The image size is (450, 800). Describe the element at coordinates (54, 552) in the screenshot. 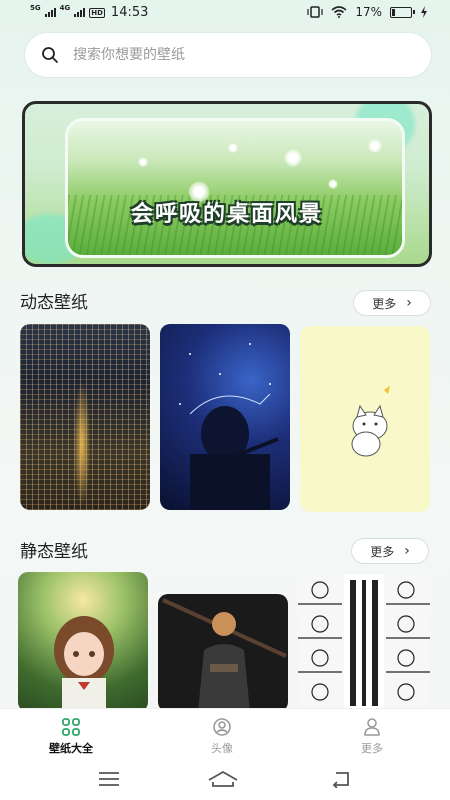

I see `section-title-static: 静态壁纸` at that location.